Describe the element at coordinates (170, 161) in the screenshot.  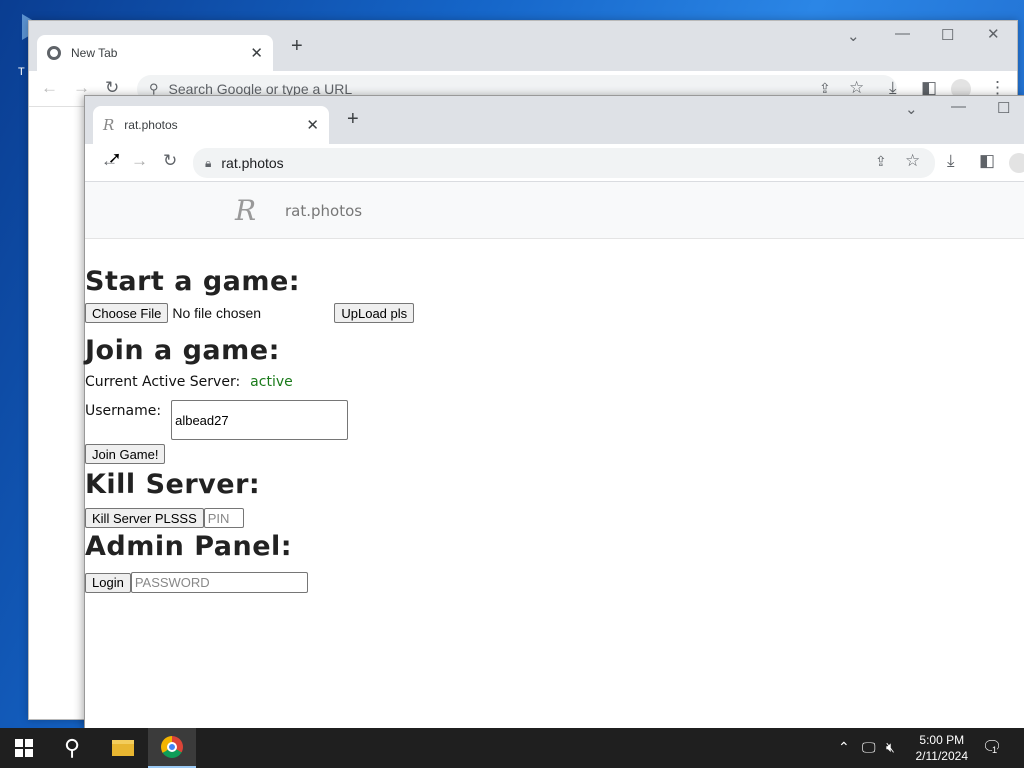
I see `reload-icon: ↻` at that location.